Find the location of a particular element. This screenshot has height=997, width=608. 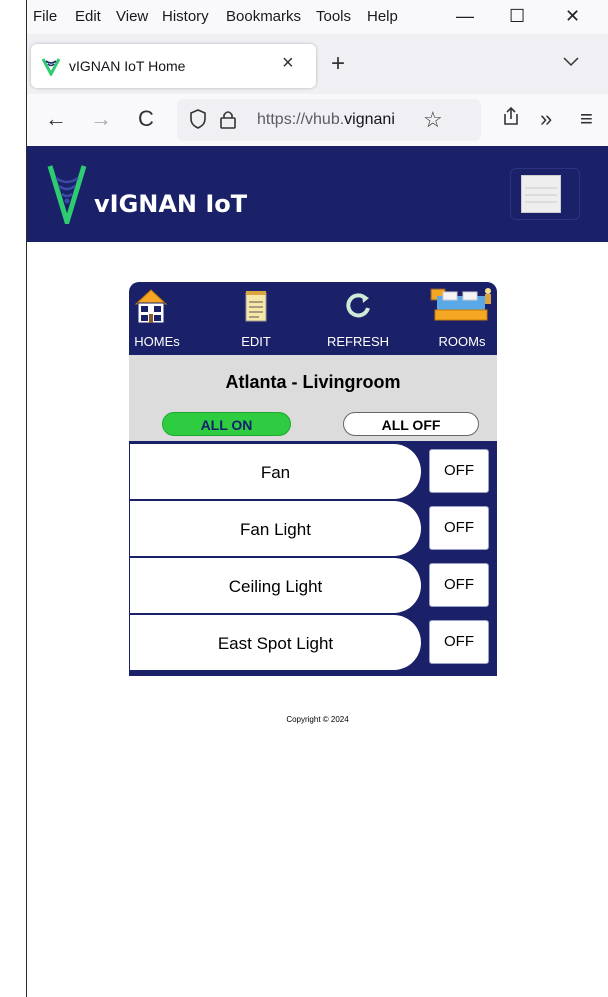

device-row-fan: Fan OFF is located at coordinates (313, 471).